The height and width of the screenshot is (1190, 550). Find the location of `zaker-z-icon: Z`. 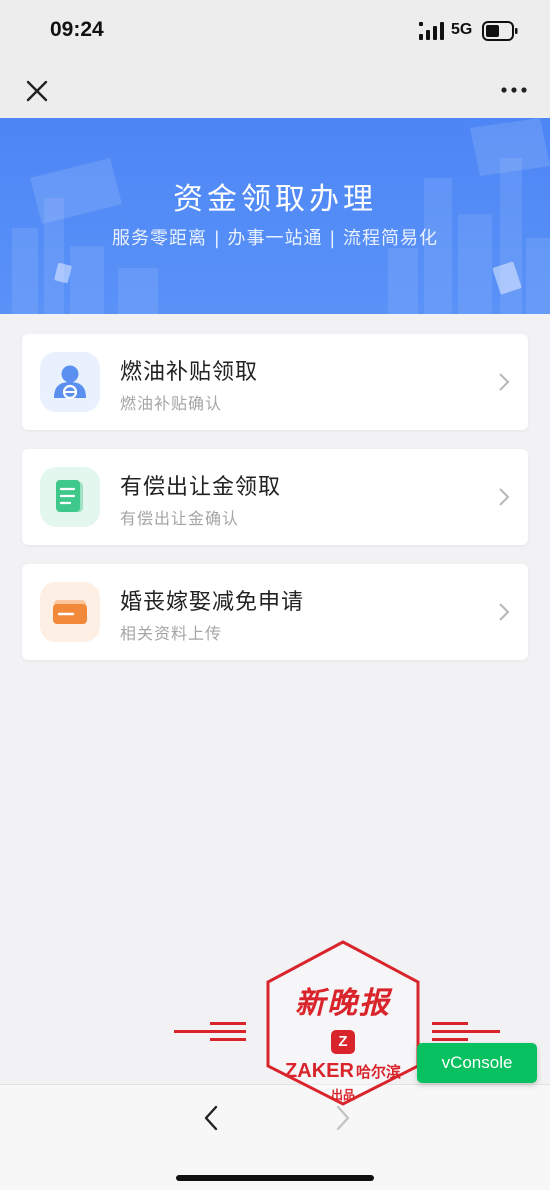

zaker-z-icon: Z is located at coordinates (343, 1042).